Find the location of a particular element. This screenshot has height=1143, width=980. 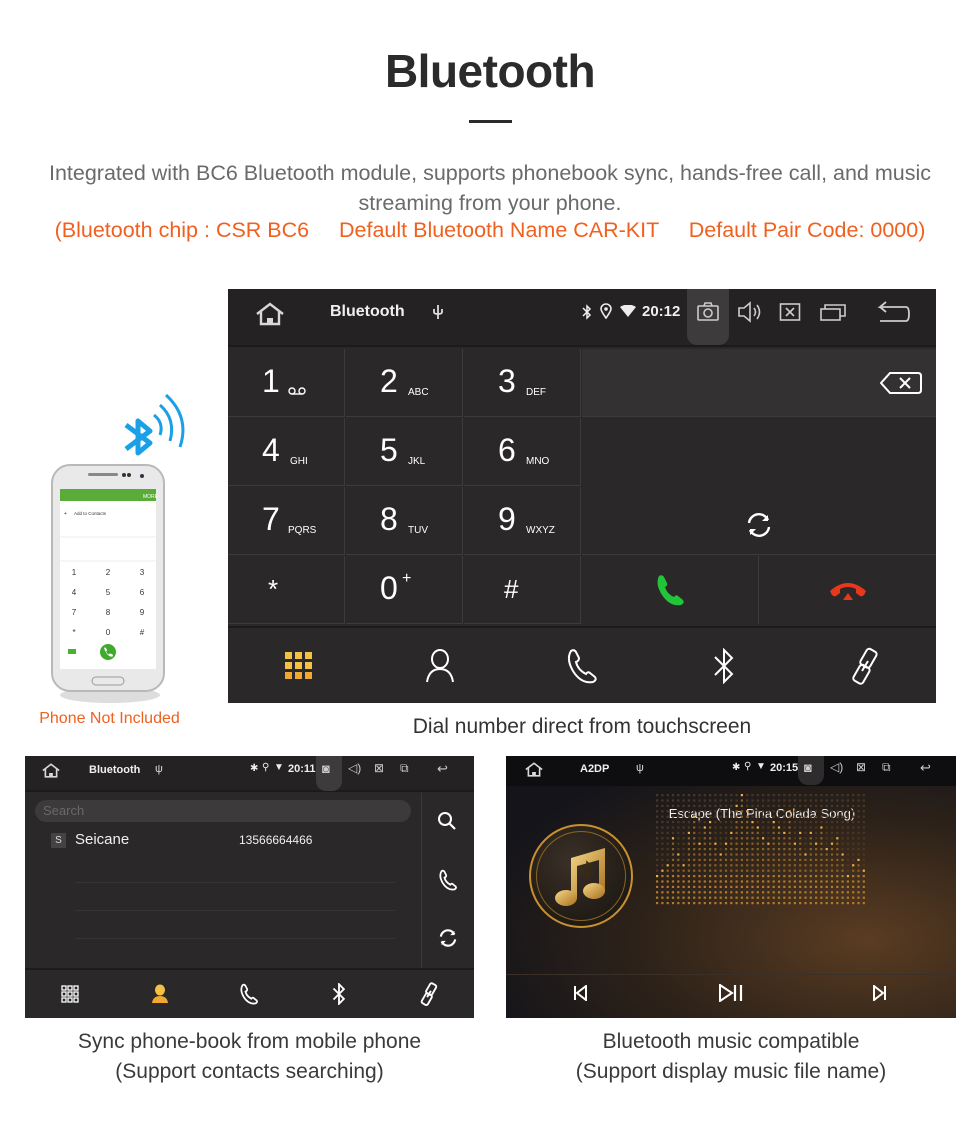

search-icon is located at coordinates (447, 823).